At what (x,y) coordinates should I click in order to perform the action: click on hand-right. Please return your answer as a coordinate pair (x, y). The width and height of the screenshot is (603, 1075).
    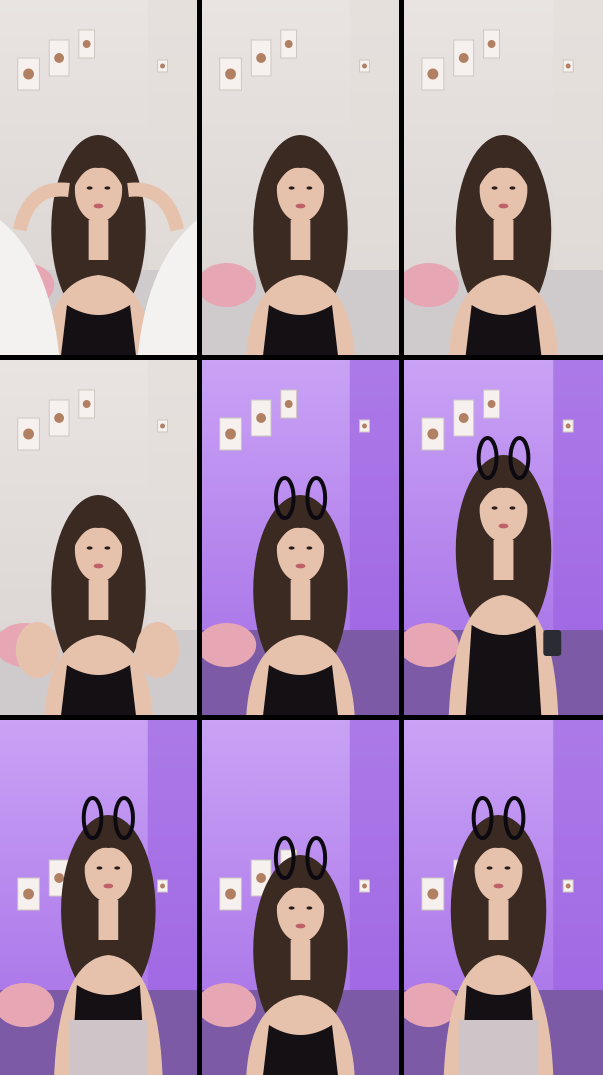
    Looking at the image, I should click on (157, 650).